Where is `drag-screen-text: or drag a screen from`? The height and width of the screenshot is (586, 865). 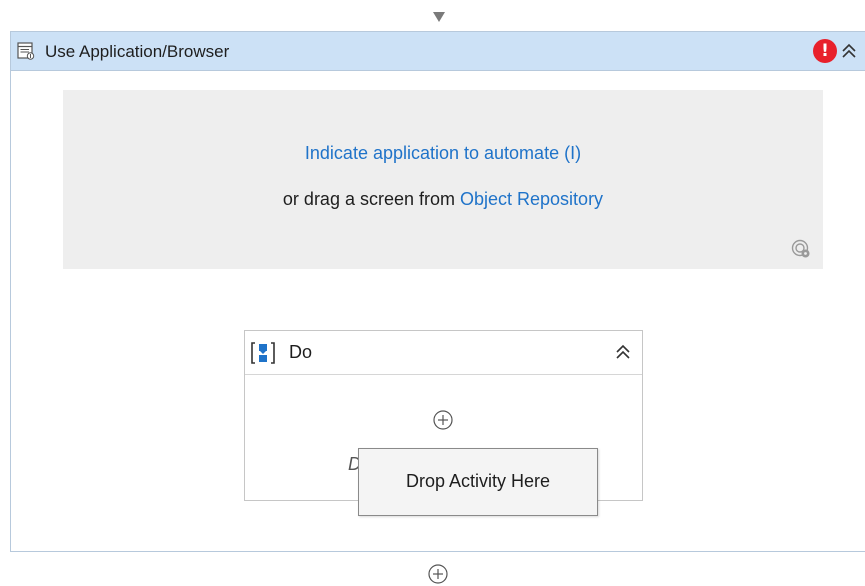
drag-screen-text: or drag a screen from is located at coordinates (371, 199).